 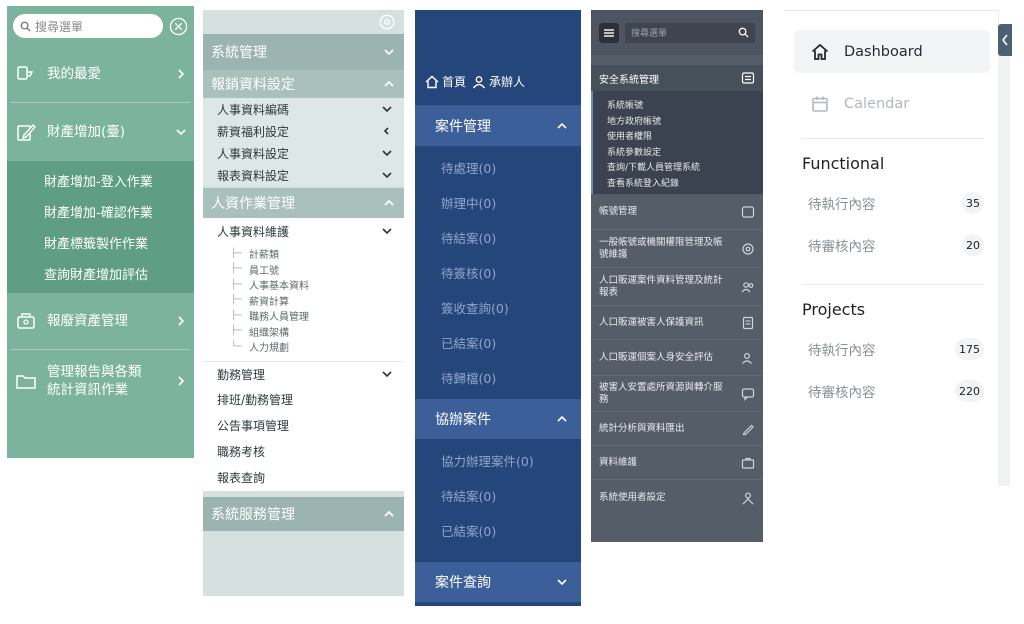 I want to click on section-case-management: 案件管理, so click(x=498, y=126).